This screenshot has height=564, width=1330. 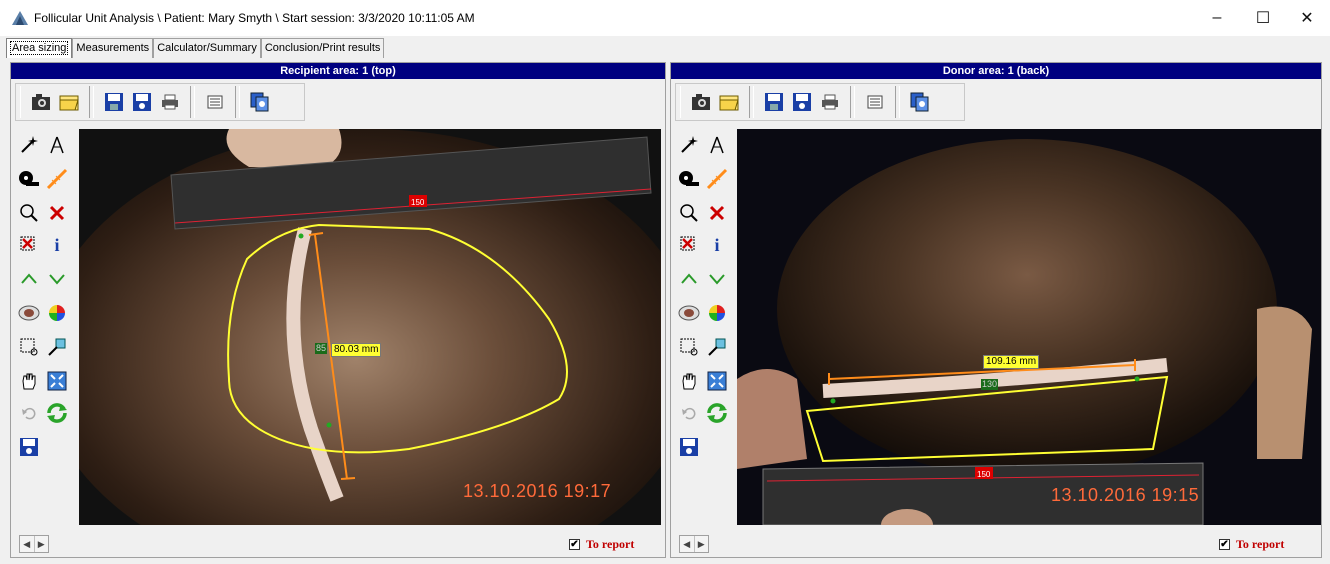 What do you see at coordinates (20, 18) in the screenshot?
I see `app-icon` at bounding box center [20, 18].